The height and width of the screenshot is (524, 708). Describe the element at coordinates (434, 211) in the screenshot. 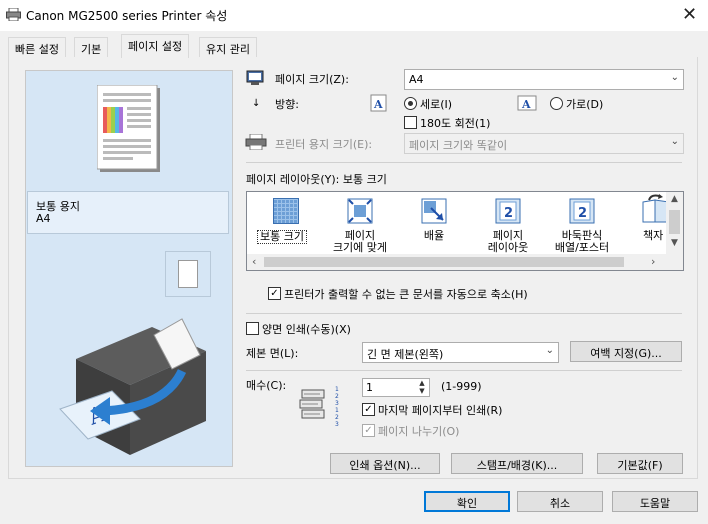

I see `scaled-icon` at that location.